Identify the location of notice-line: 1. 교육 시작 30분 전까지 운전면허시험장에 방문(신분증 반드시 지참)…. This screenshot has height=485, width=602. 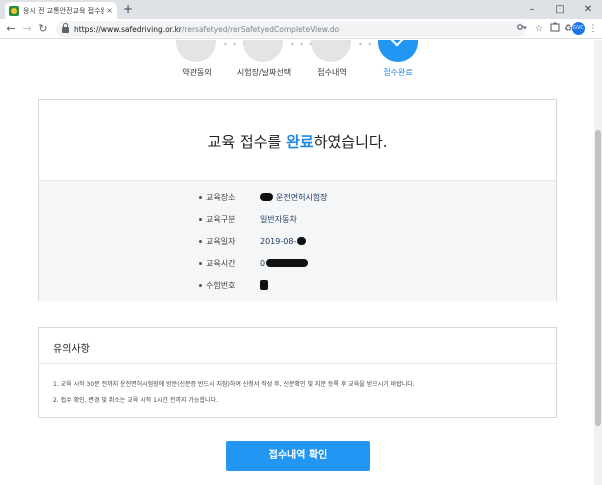
(234, 384).